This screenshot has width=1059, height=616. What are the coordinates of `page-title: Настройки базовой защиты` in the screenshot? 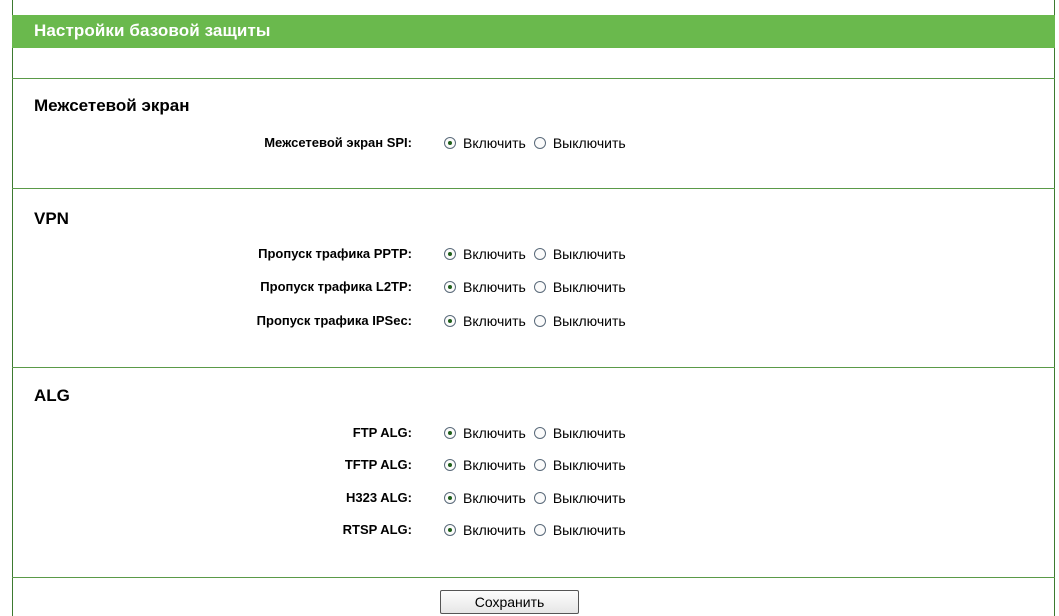 It's located at (152, 30).